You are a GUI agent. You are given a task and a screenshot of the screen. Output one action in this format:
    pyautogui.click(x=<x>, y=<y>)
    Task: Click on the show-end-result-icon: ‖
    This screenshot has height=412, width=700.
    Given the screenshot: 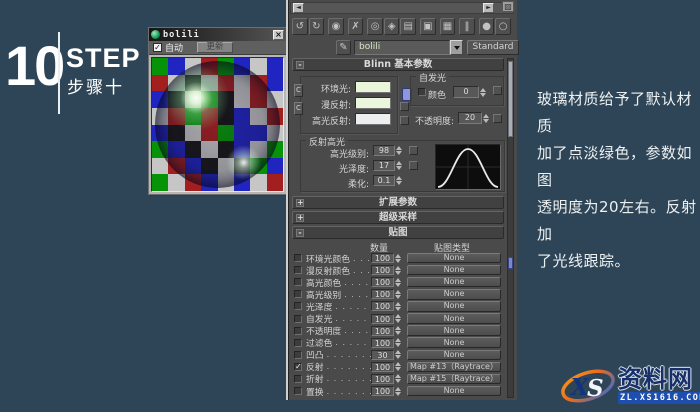 What is the action you would take?
    pyautogui.click(x=467, y=26)
    